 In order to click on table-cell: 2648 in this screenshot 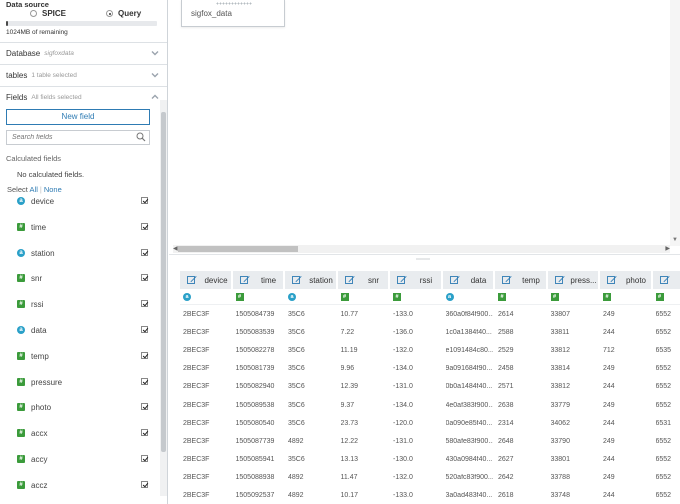, I will do `click(506, 441)`.